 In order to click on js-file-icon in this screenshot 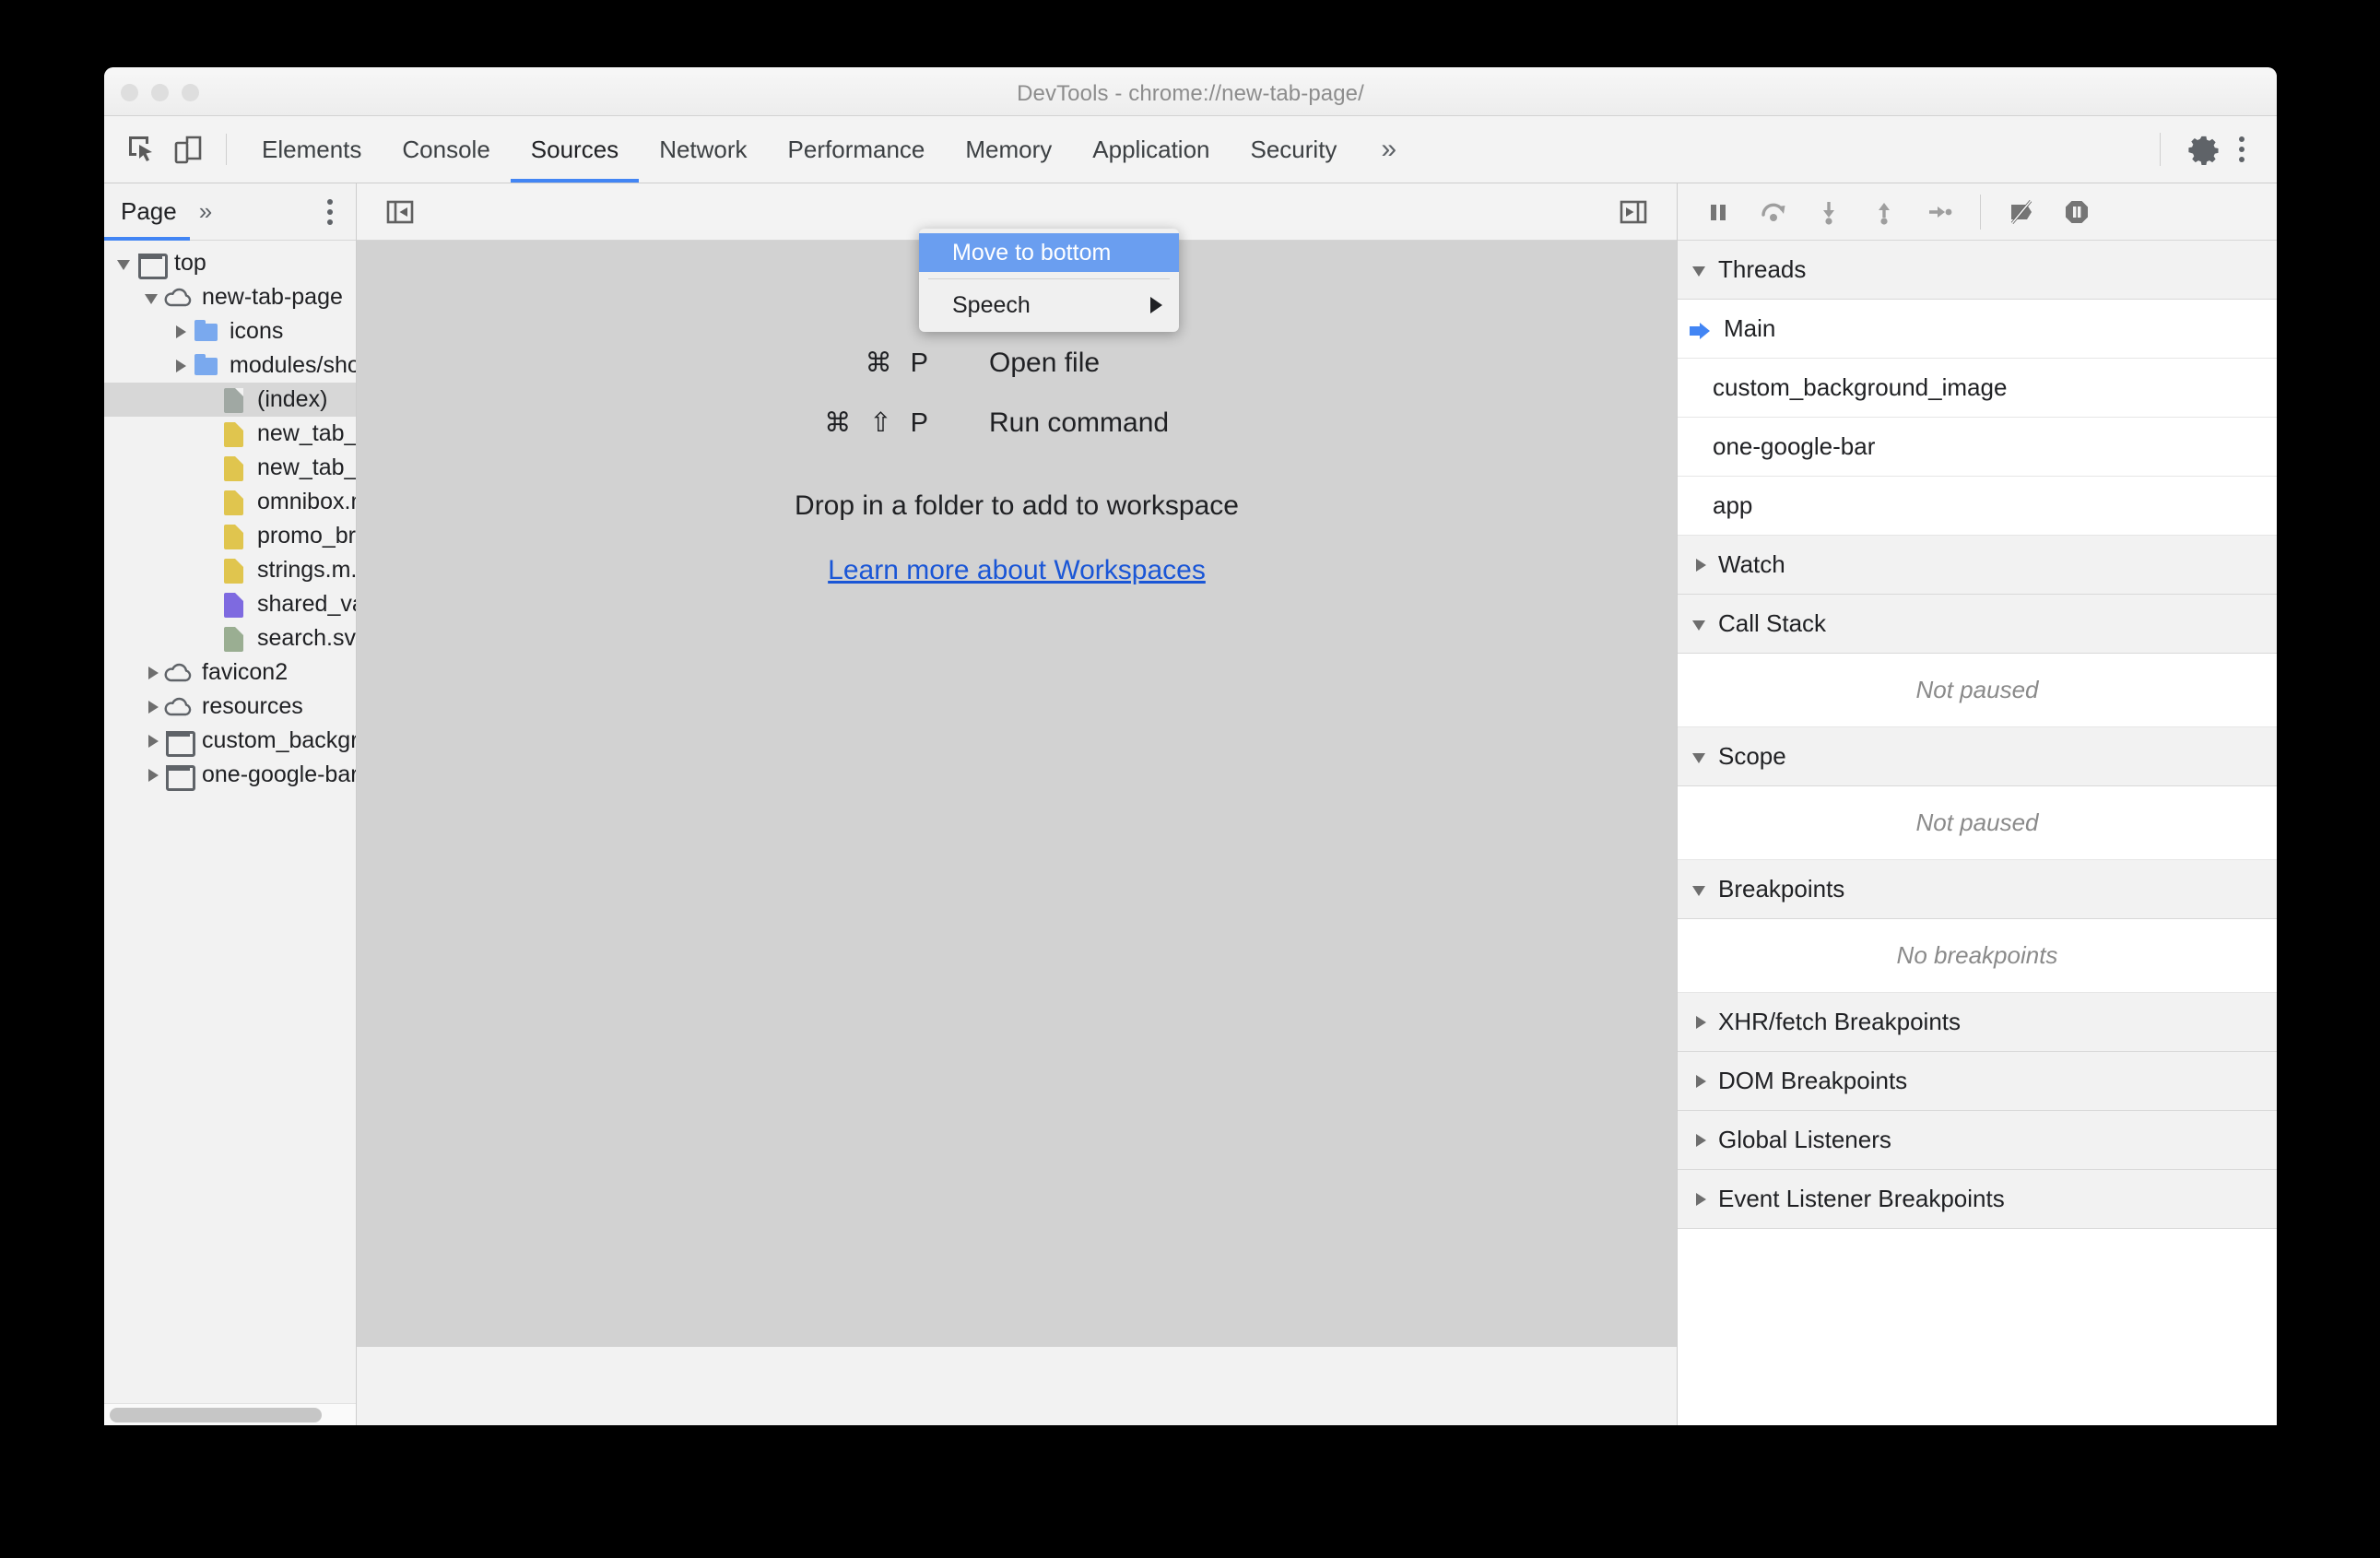, I will do `click(233, 434)`.